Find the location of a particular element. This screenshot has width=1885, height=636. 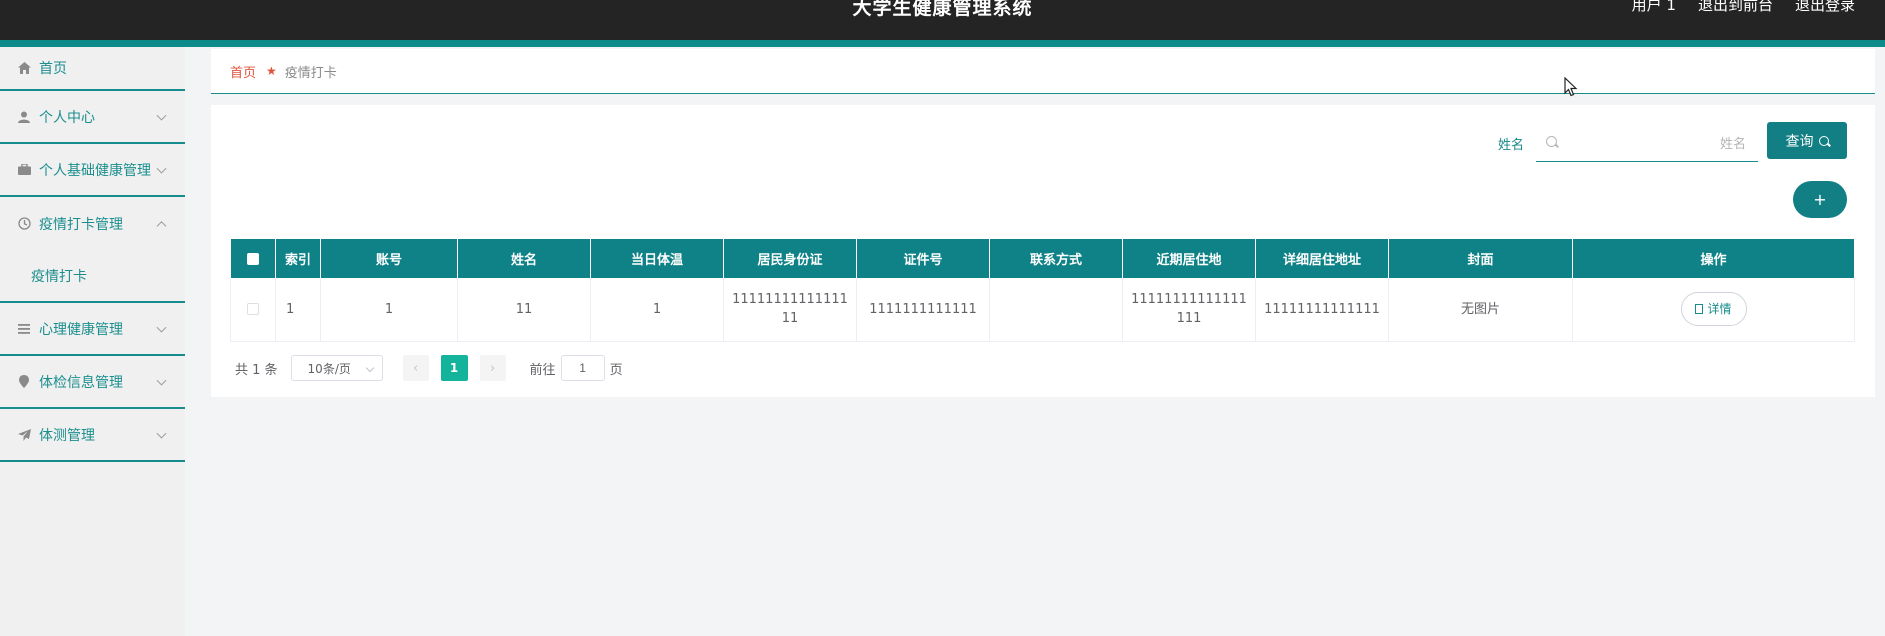

column-header: 近期居住地 is located at coordinates (1189, 258).